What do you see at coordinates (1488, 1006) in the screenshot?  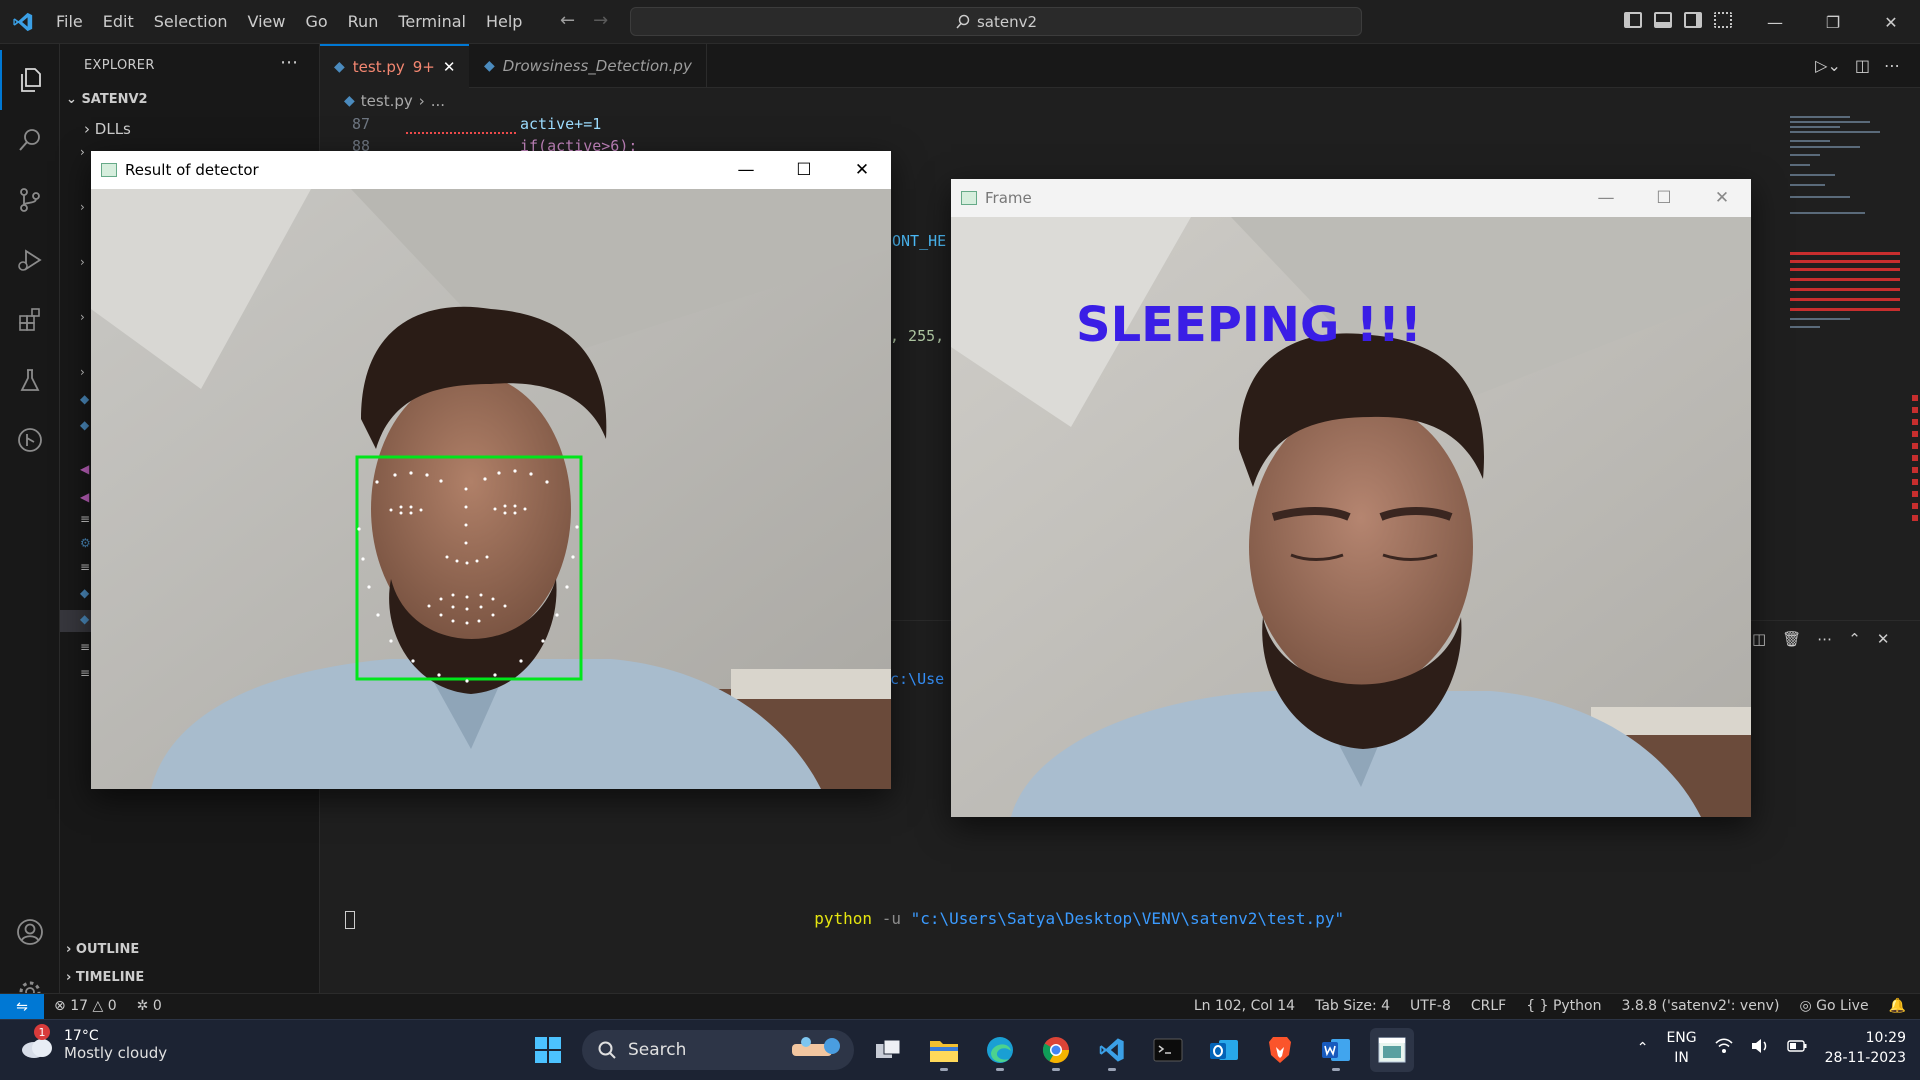 I see `end-of-line: CRLF` at bounding box center [1488, 1006].